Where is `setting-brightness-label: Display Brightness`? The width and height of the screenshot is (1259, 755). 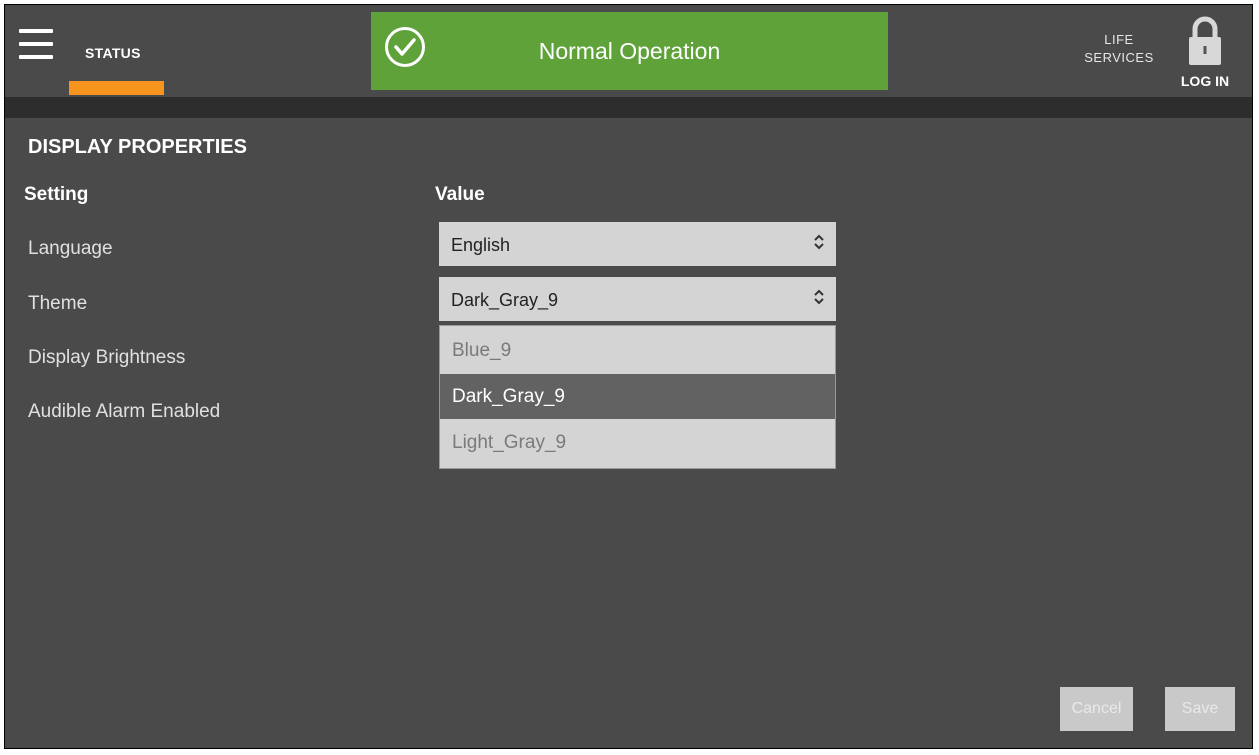 setting-brightness-label: Display Brightness is located at coordinates (107, 357).